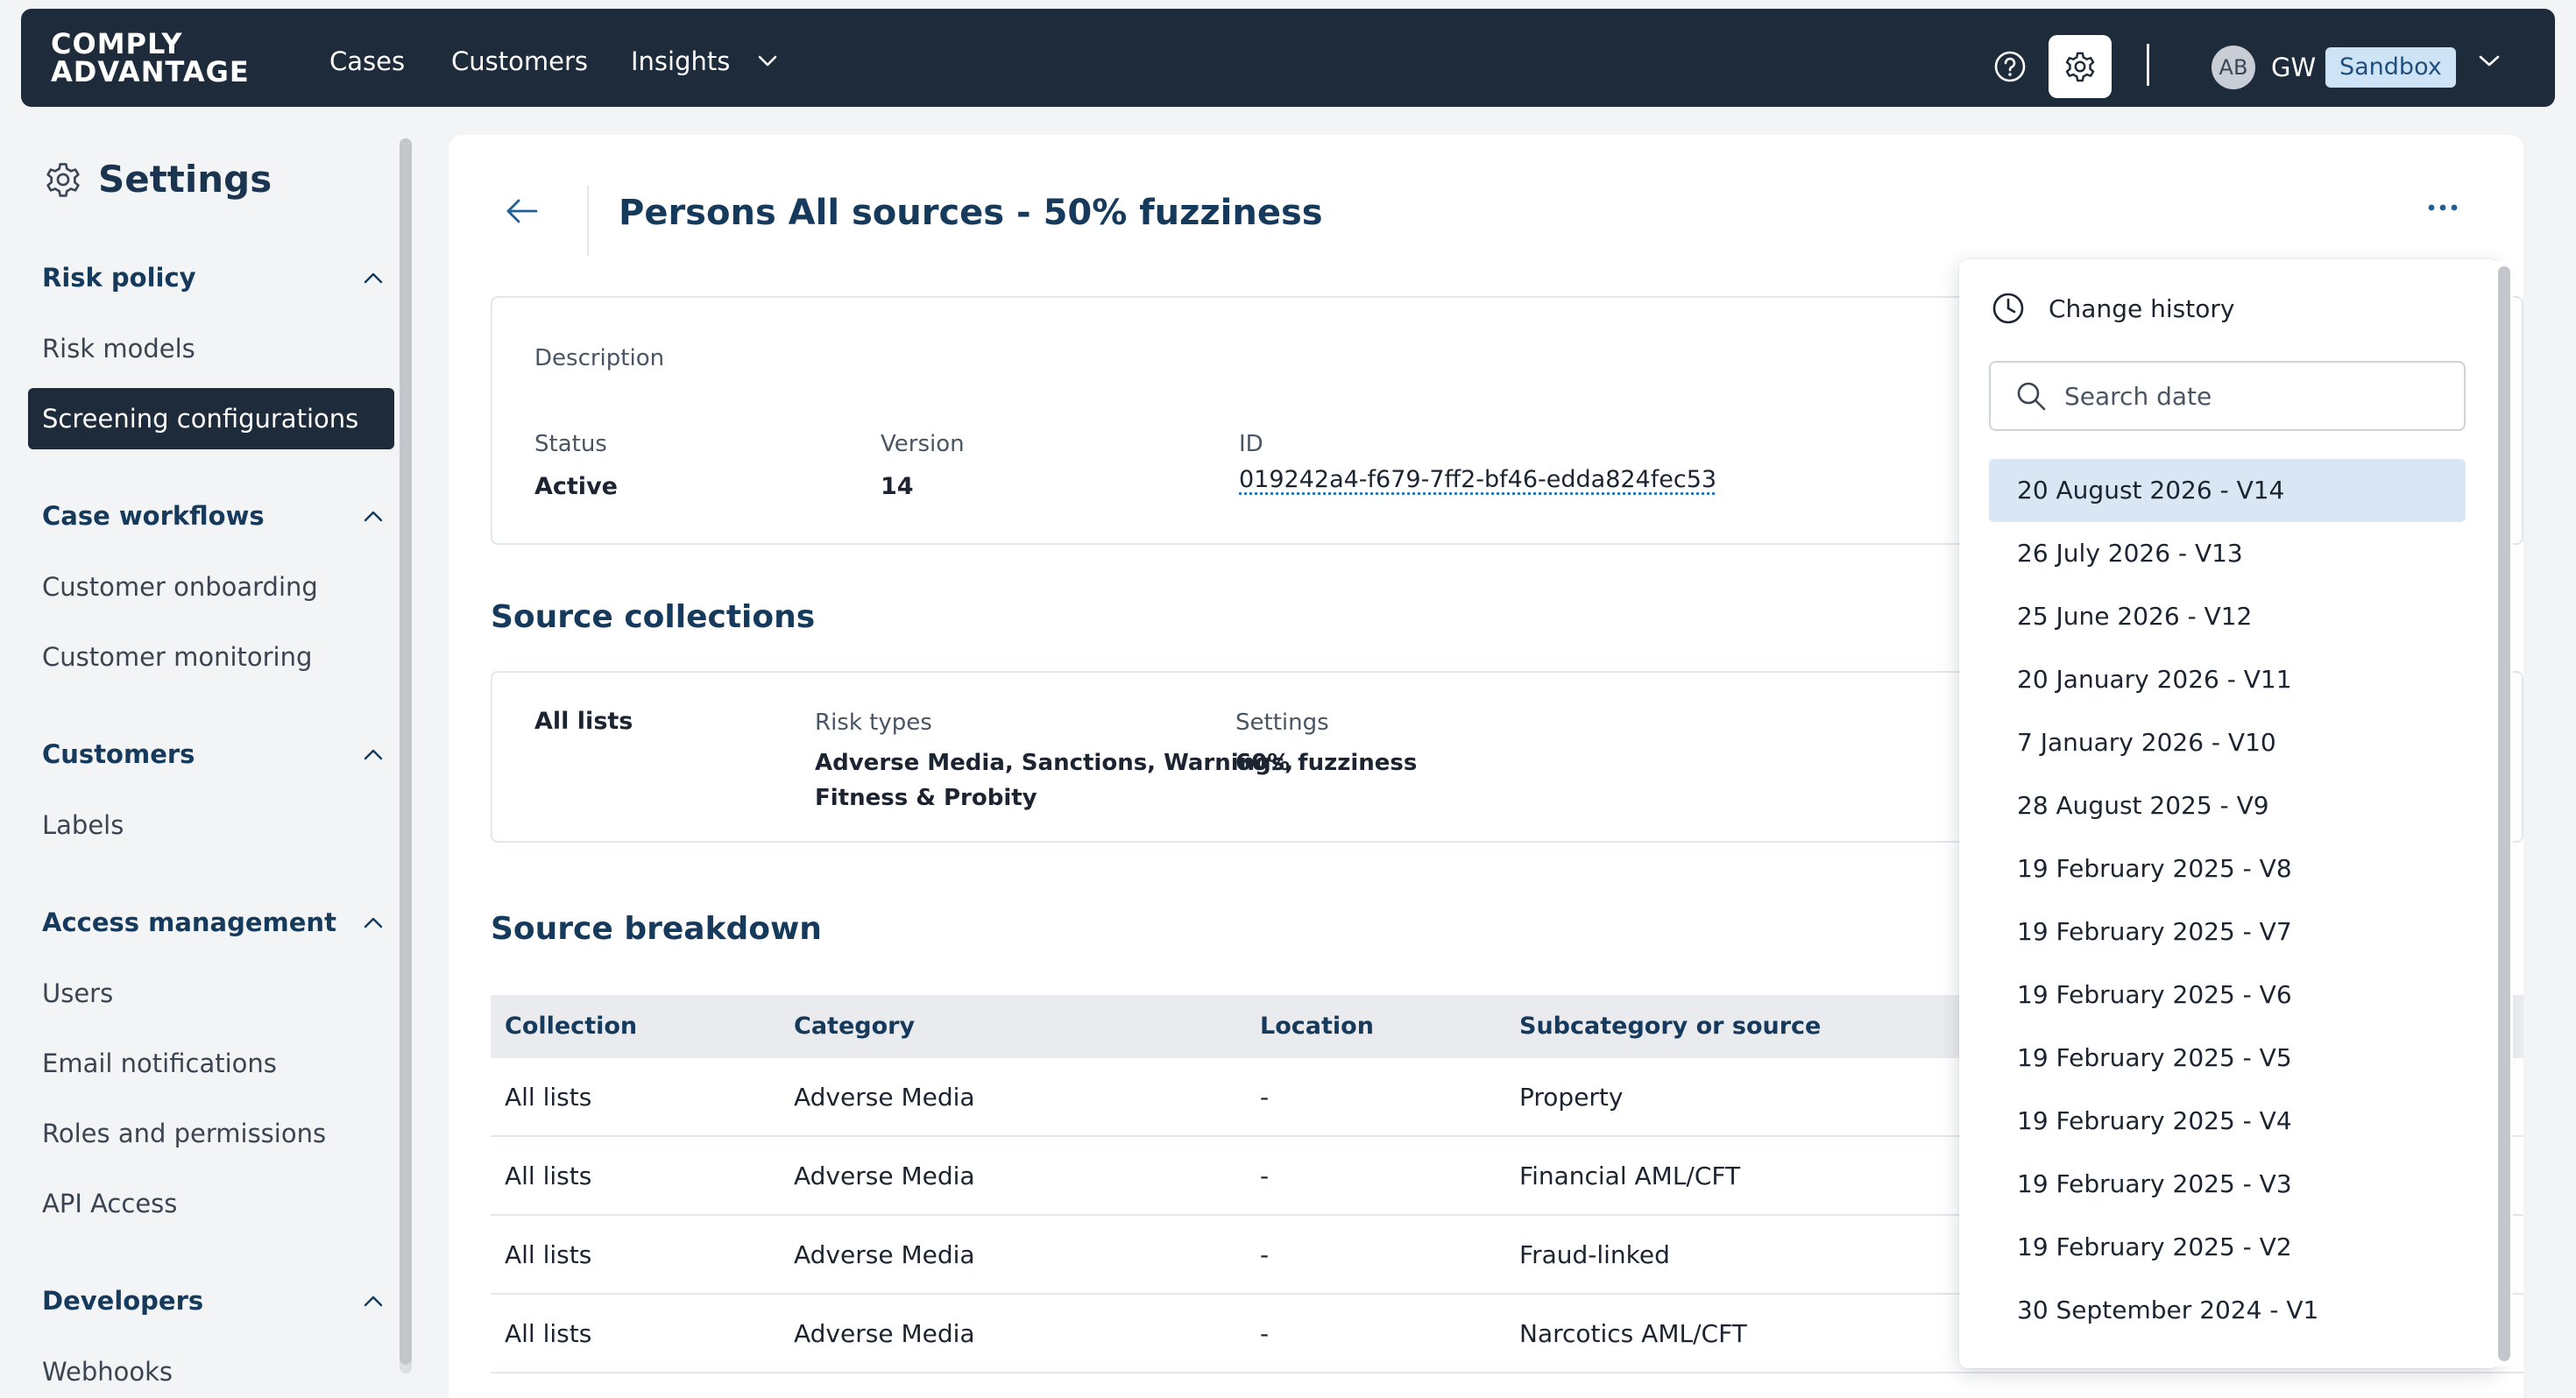  I want to click on clock-icon, so click(2008, 308).